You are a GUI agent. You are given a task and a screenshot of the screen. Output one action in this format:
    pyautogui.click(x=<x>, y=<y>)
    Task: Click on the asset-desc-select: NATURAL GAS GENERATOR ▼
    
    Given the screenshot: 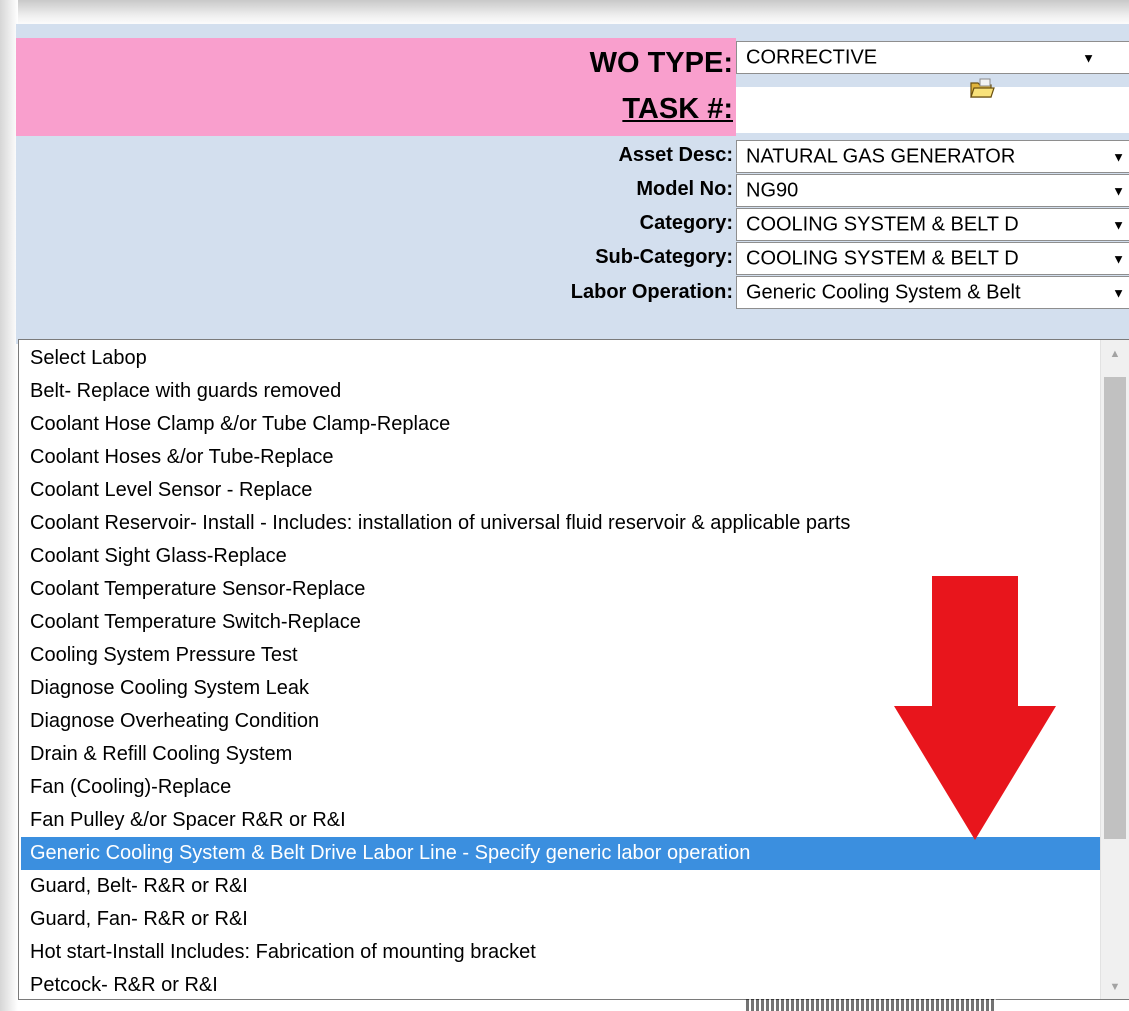 What is the action you would take?
    pyautogui.click(x=932, y=156)
    